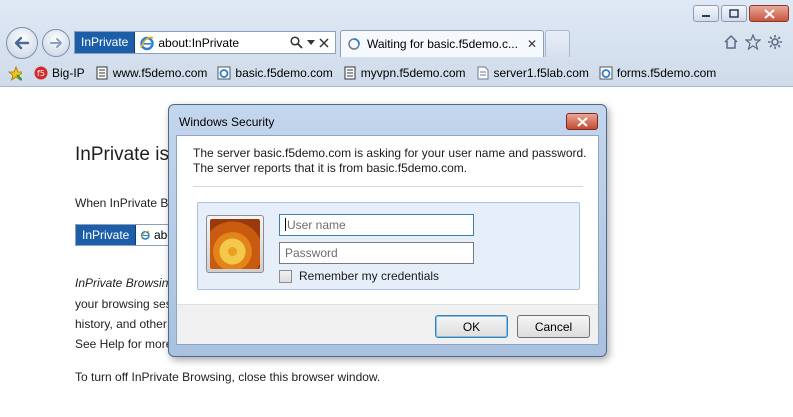  Describe the element at coordinates (483, 73) in the screenshot. I see `doc-icon` at that location.